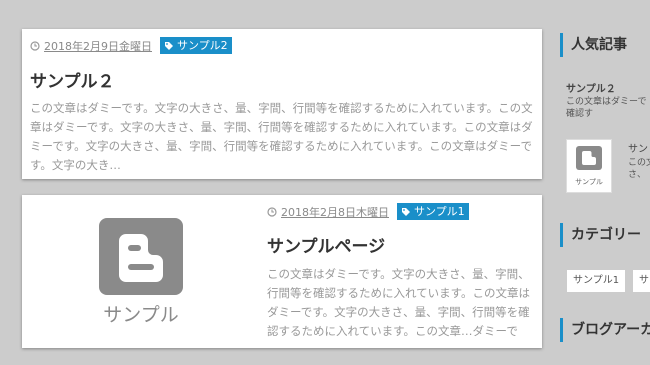 Image resolution: width=650 pixels, height=365 pixels. Describe the element at coordinates (641, 281) in the screenshot. I see `sidebar-category-tag: サ` at that location.